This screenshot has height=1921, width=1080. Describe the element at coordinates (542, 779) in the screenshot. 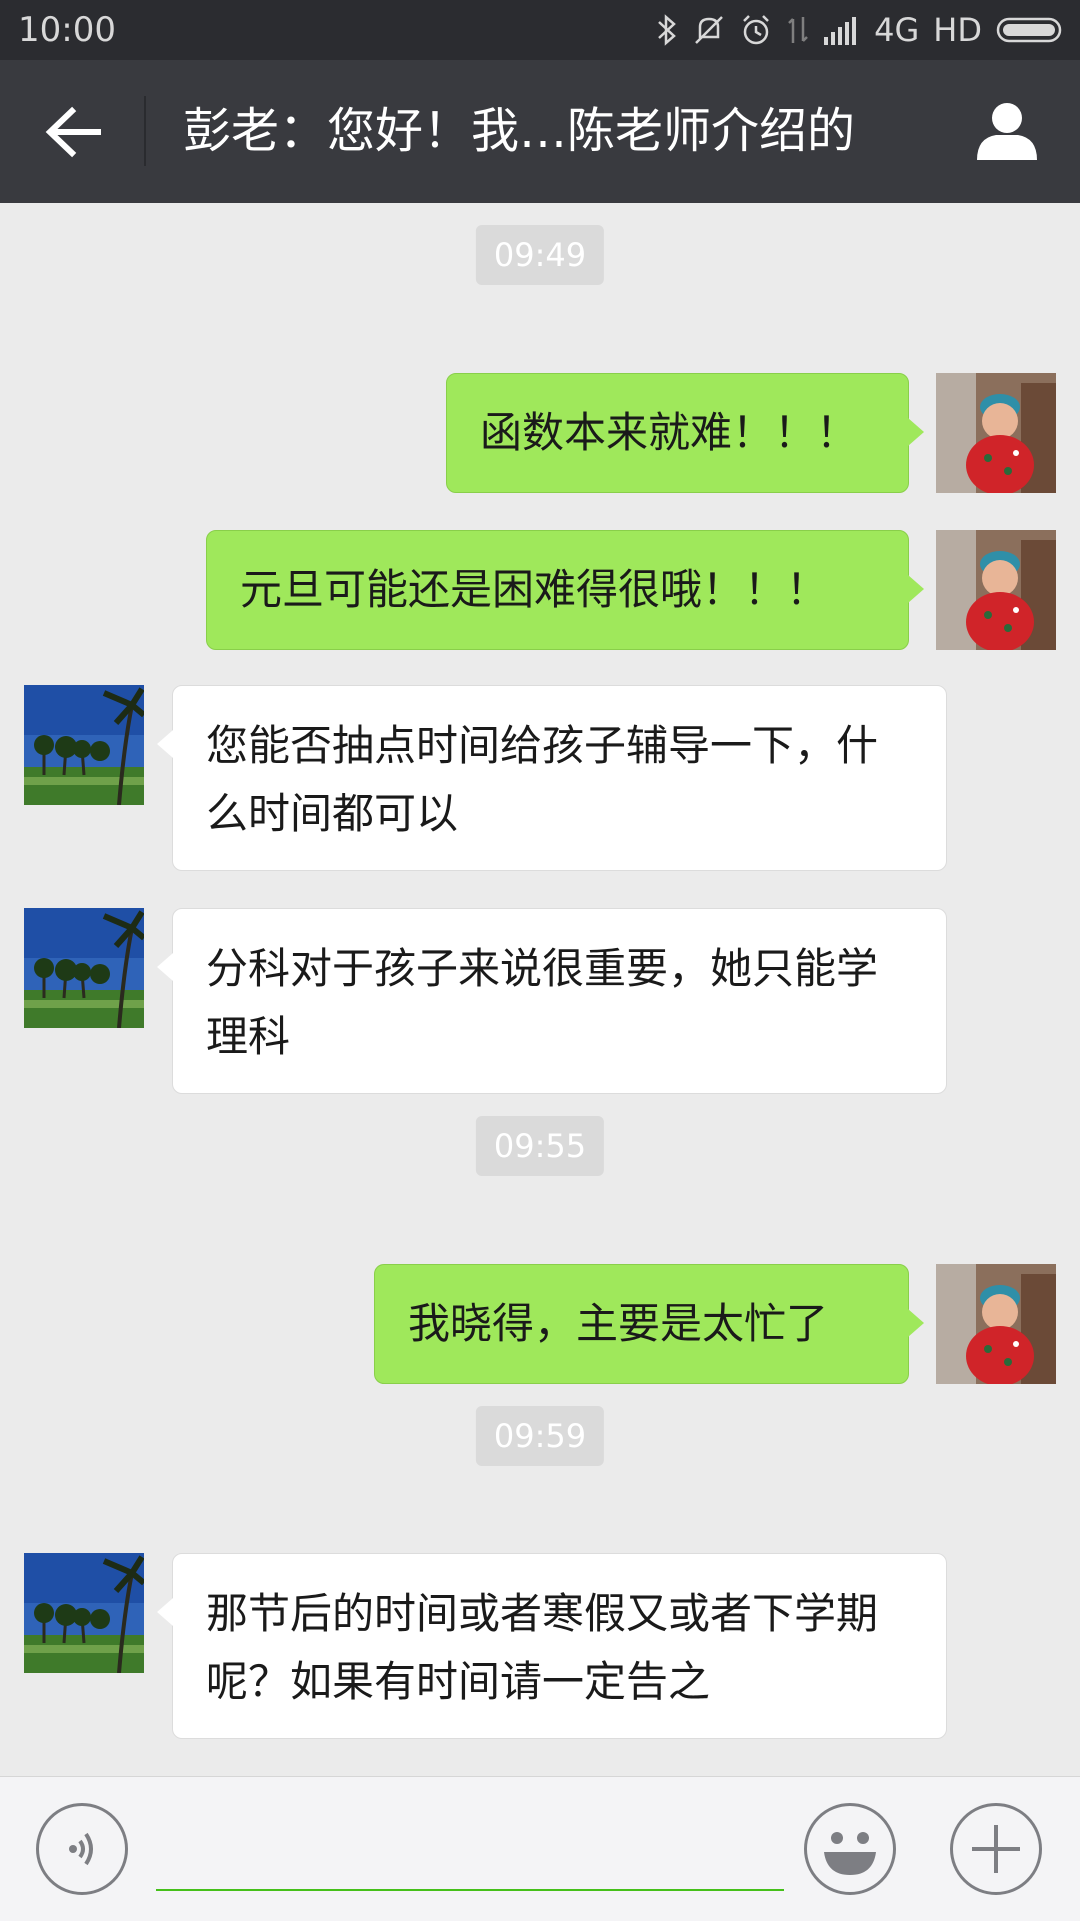

I see `message-text: 您能否抽点时间给孩子辅导一下，什么时间都可以` at that location.